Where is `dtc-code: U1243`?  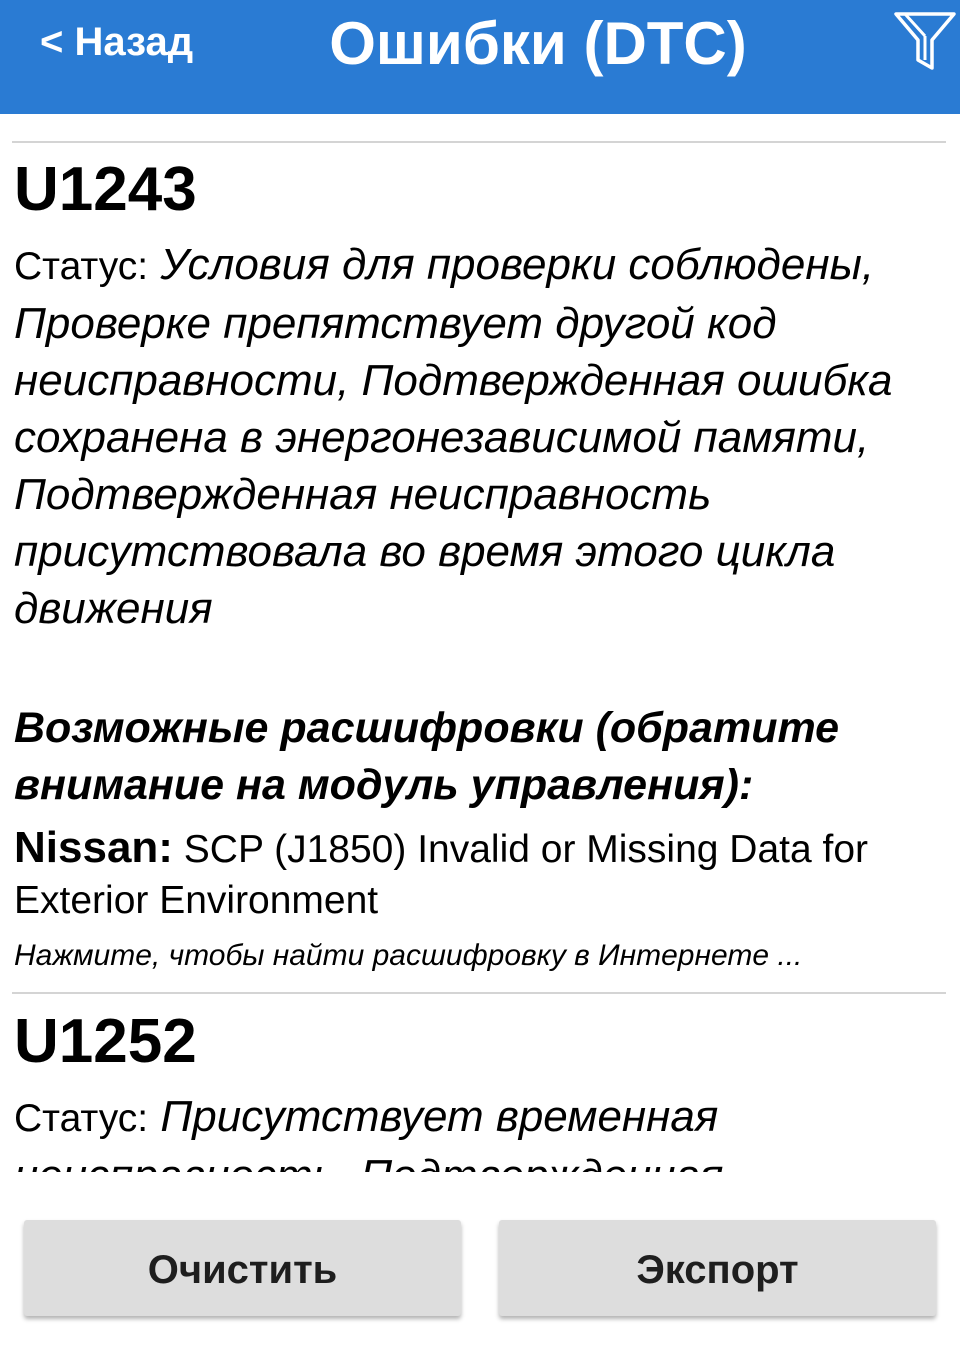 dtc-code: U1243 is located at coordinates (105, 189).